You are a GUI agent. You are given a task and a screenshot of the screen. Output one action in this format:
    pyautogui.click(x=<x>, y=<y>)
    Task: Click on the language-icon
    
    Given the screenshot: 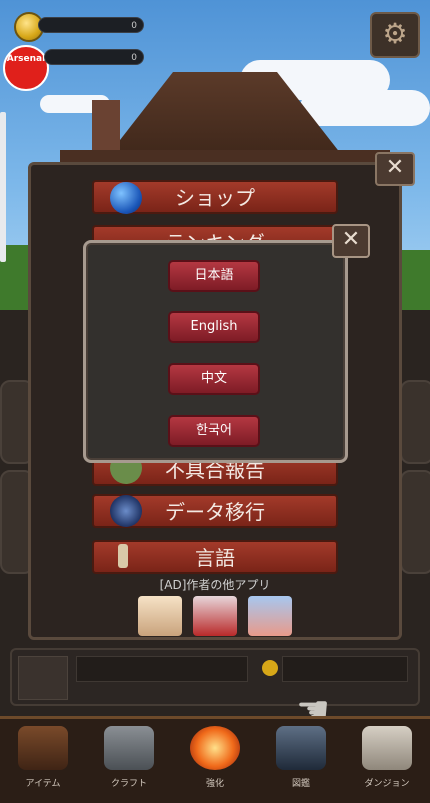 What is the action you would take?
    pyautogui.click(x=123, y=556)
    